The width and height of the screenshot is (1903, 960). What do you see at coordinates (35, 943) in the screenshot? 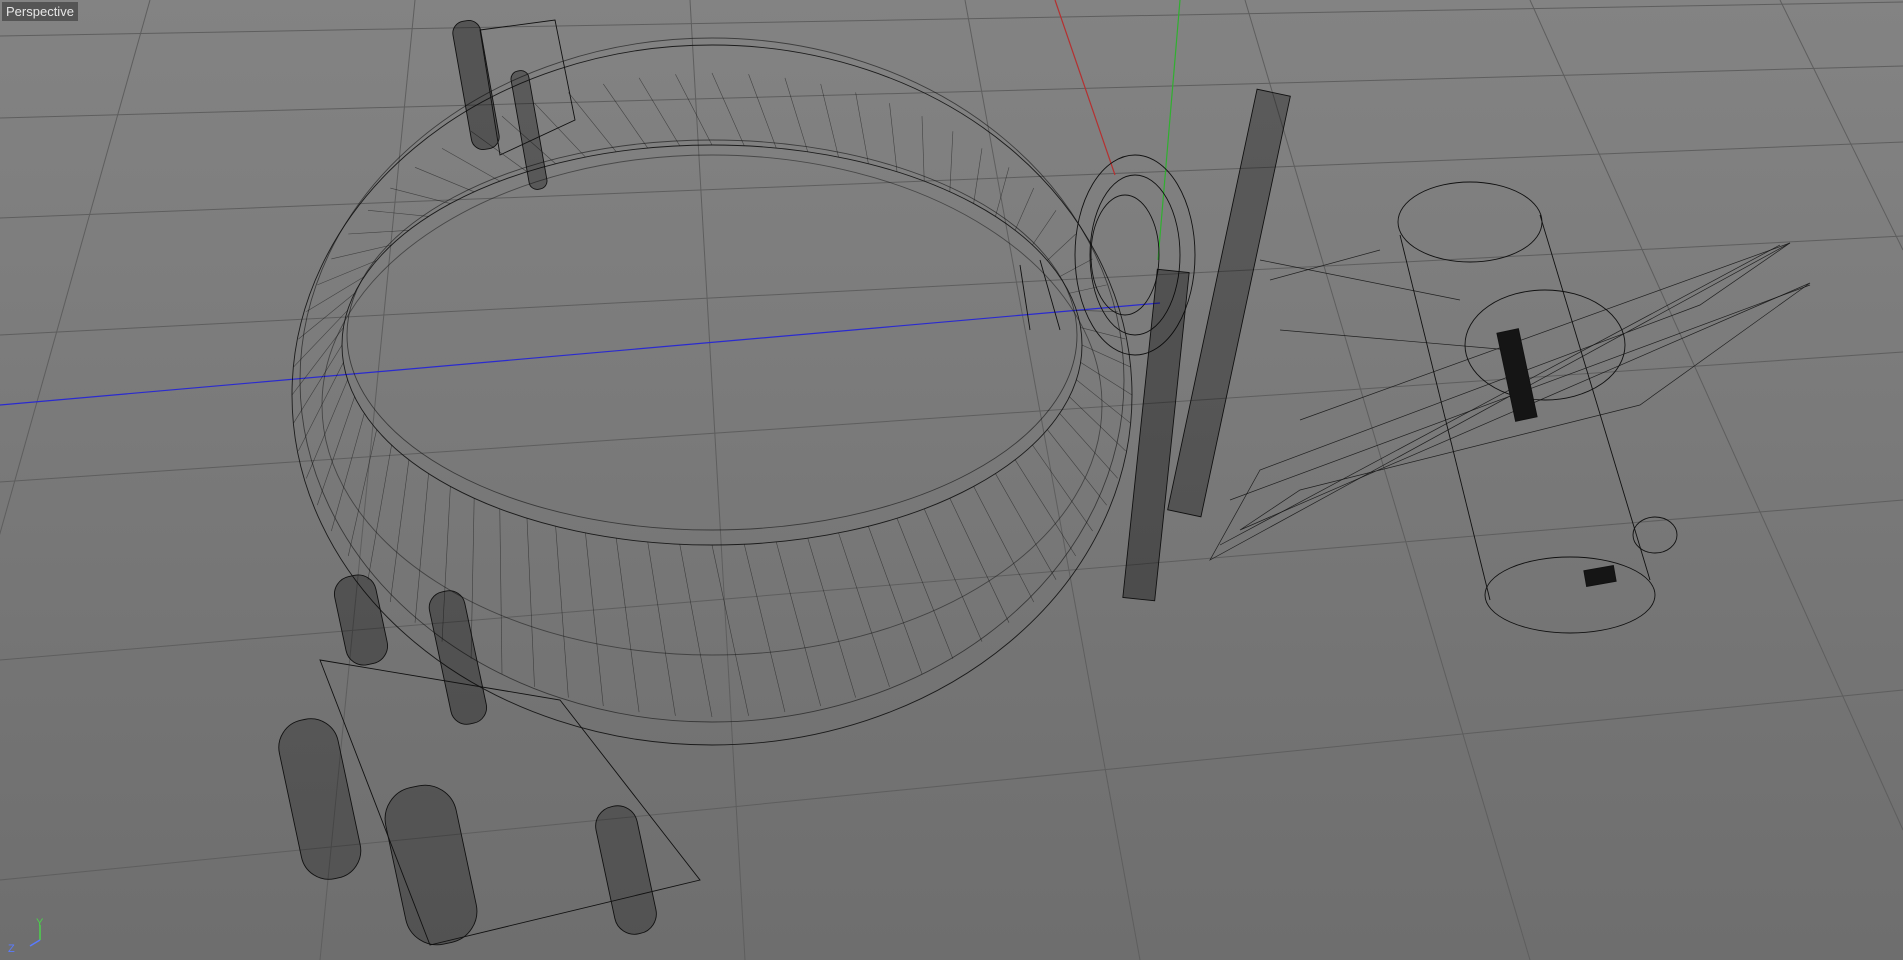
I see `gizmo-z-axis` at bounding box center [35, 943].